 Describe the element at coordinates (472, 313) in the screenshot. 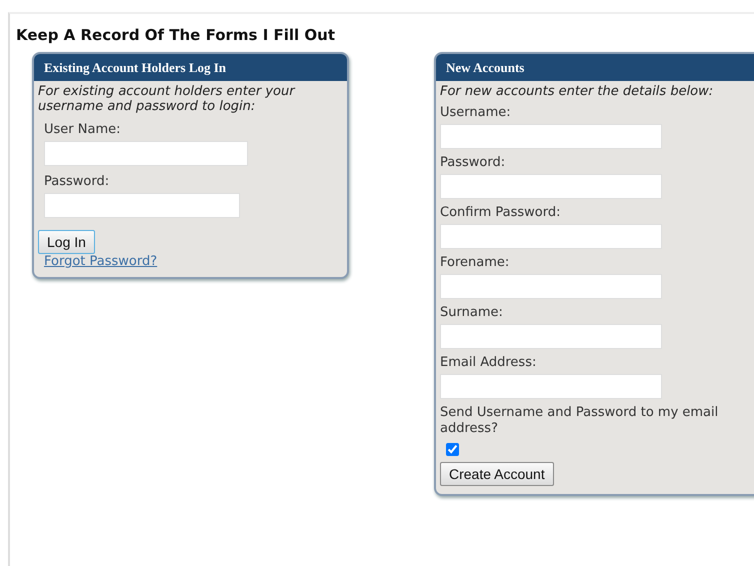

I see `field-label: Surname:` at that location.